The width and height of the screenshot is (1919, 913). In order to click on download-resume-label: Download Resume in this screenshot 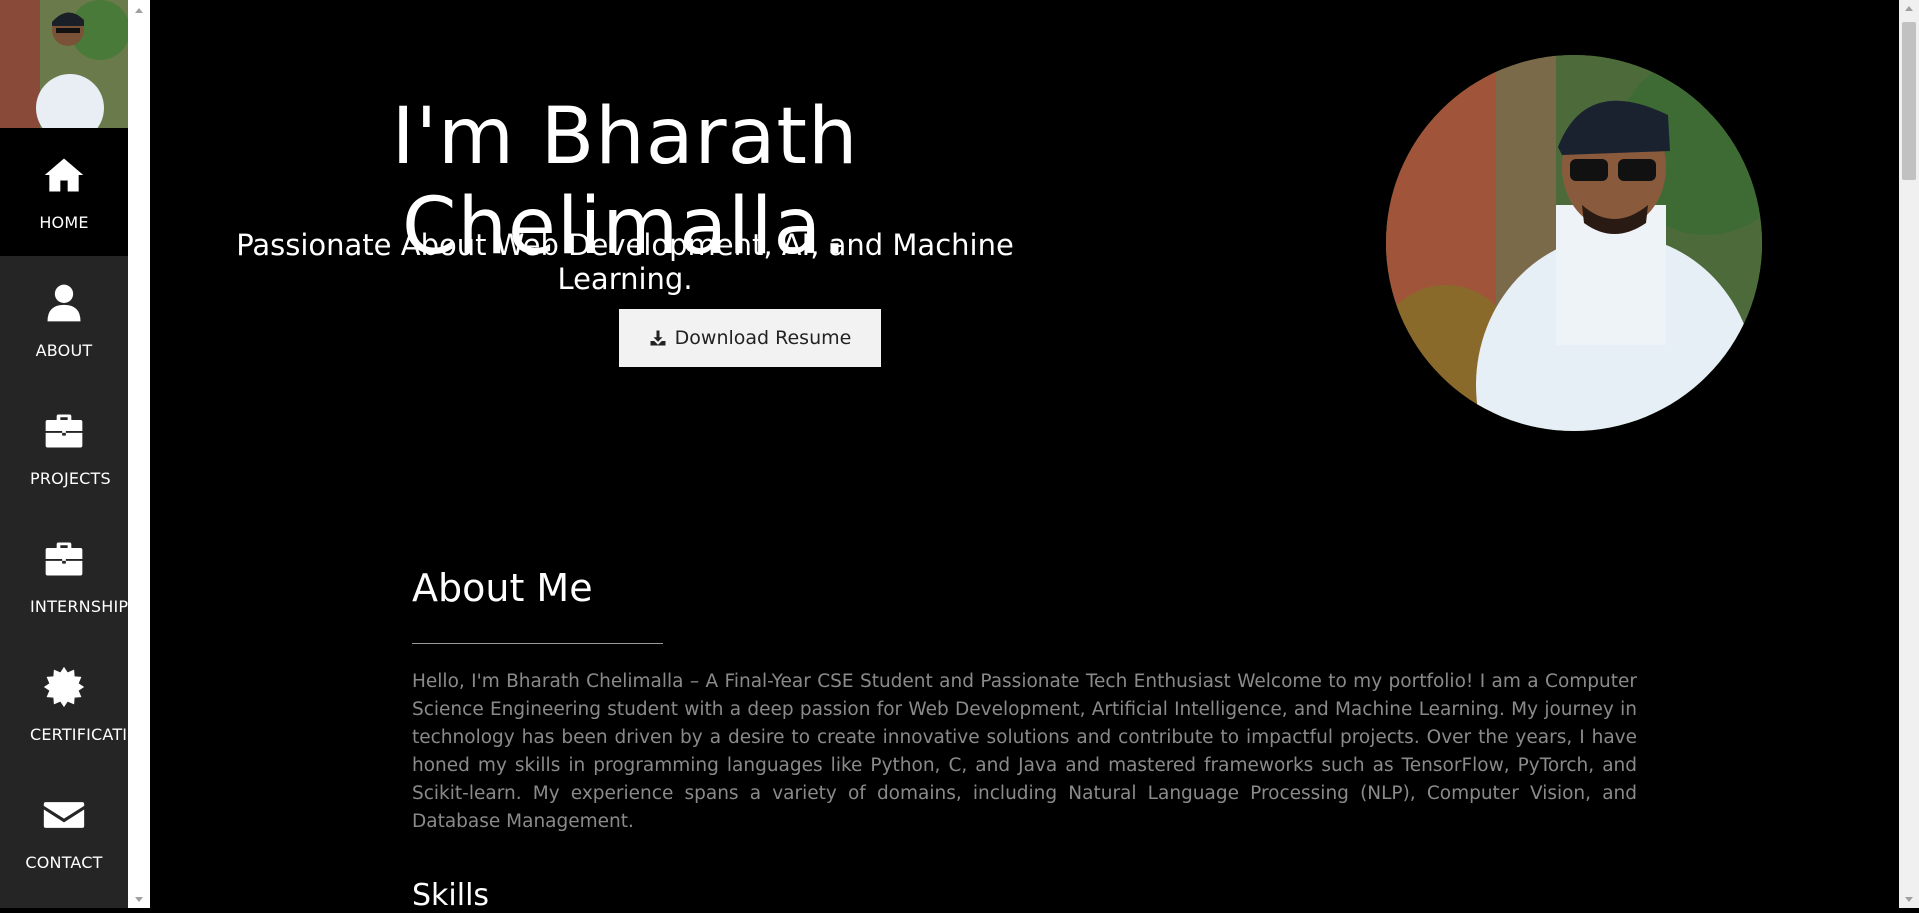, I will do `click(763, 338)`.